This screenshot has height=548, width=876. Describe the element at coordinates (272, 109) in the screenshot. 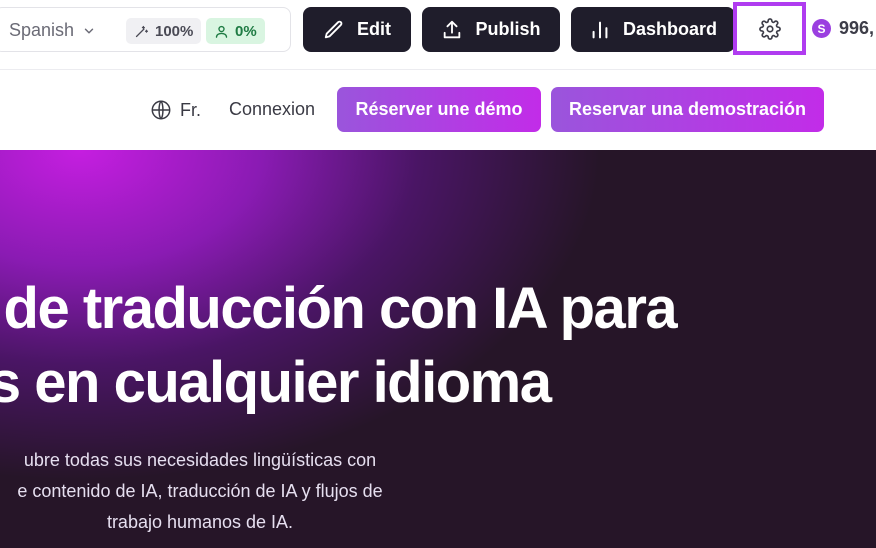

I see `login-link: Connexion` at that location.